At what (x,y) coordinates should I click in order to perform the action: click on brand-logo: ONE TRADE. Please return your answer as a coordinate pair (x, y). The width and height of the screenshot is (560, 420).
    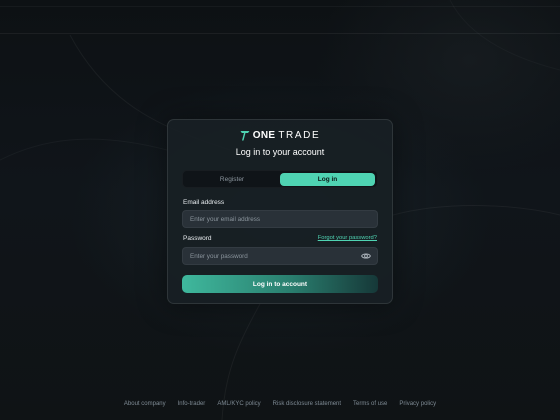
    Looking at the image, I should click on (280, 135).